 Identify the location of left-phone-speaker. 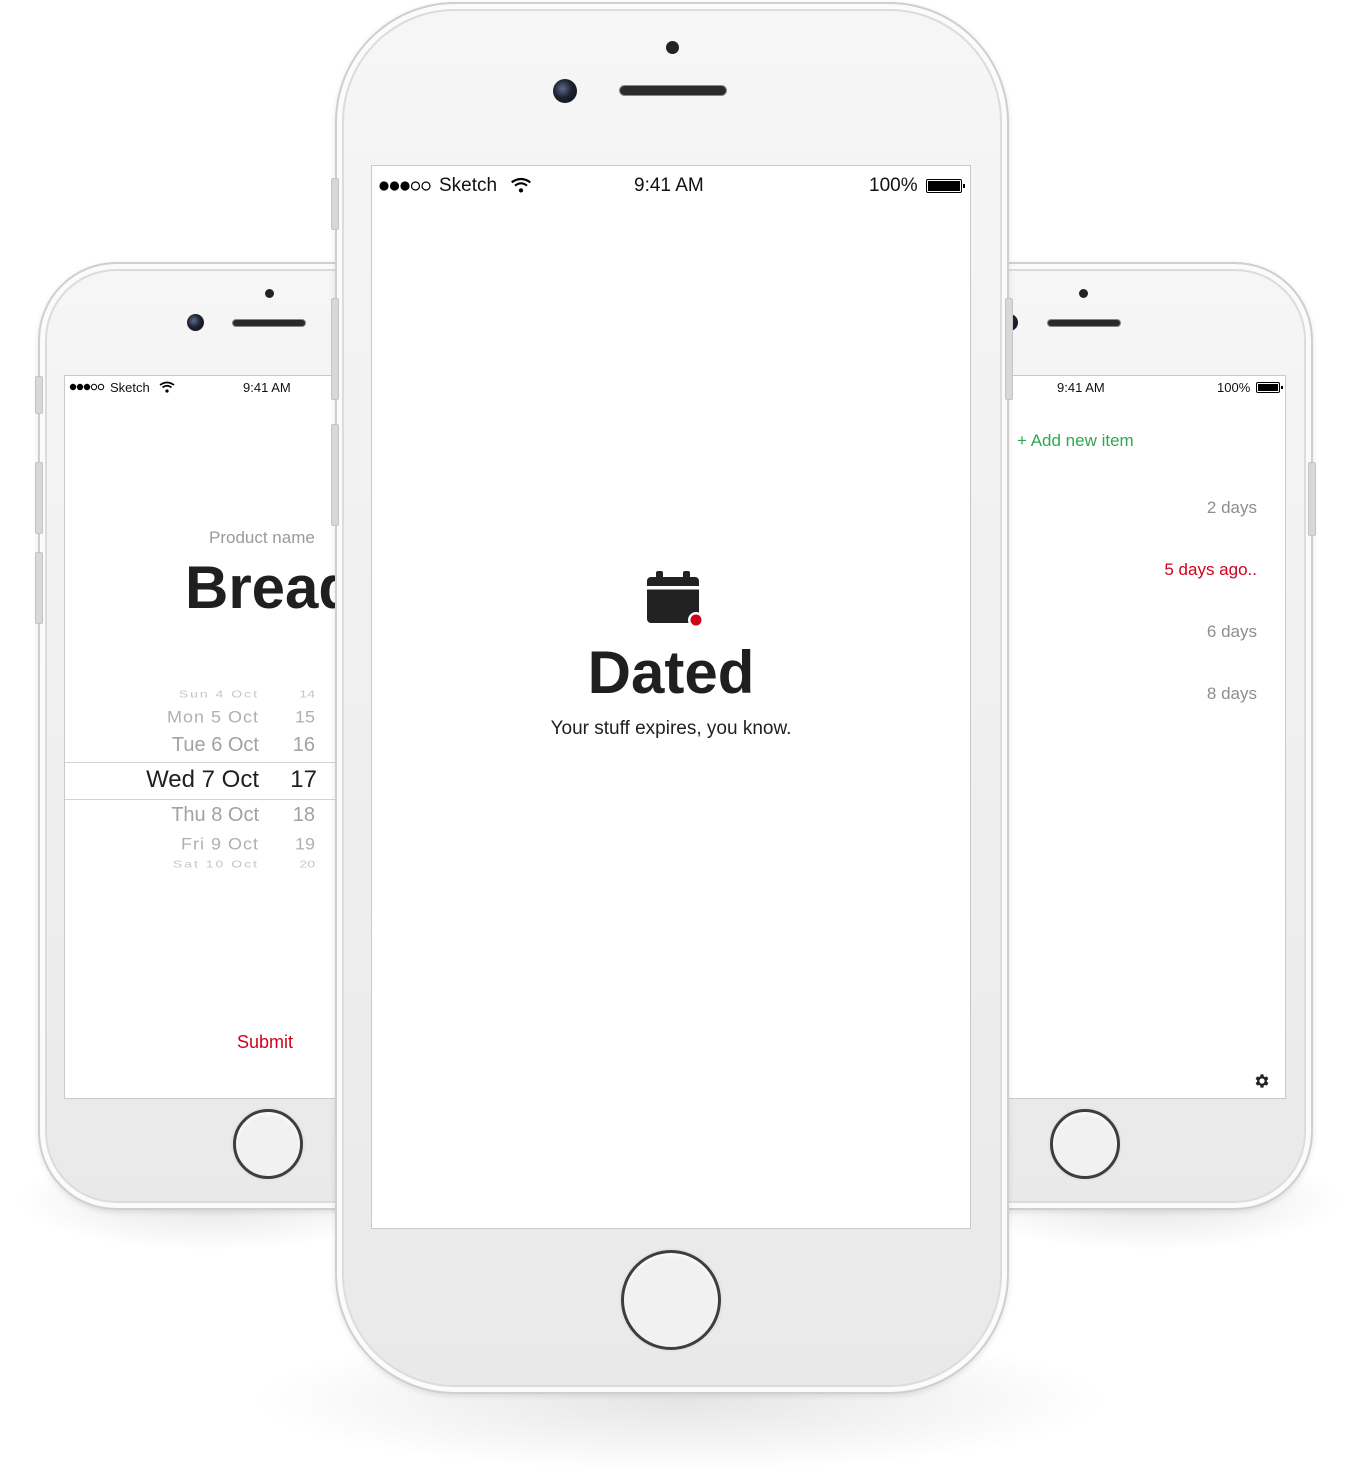
(269, 323).